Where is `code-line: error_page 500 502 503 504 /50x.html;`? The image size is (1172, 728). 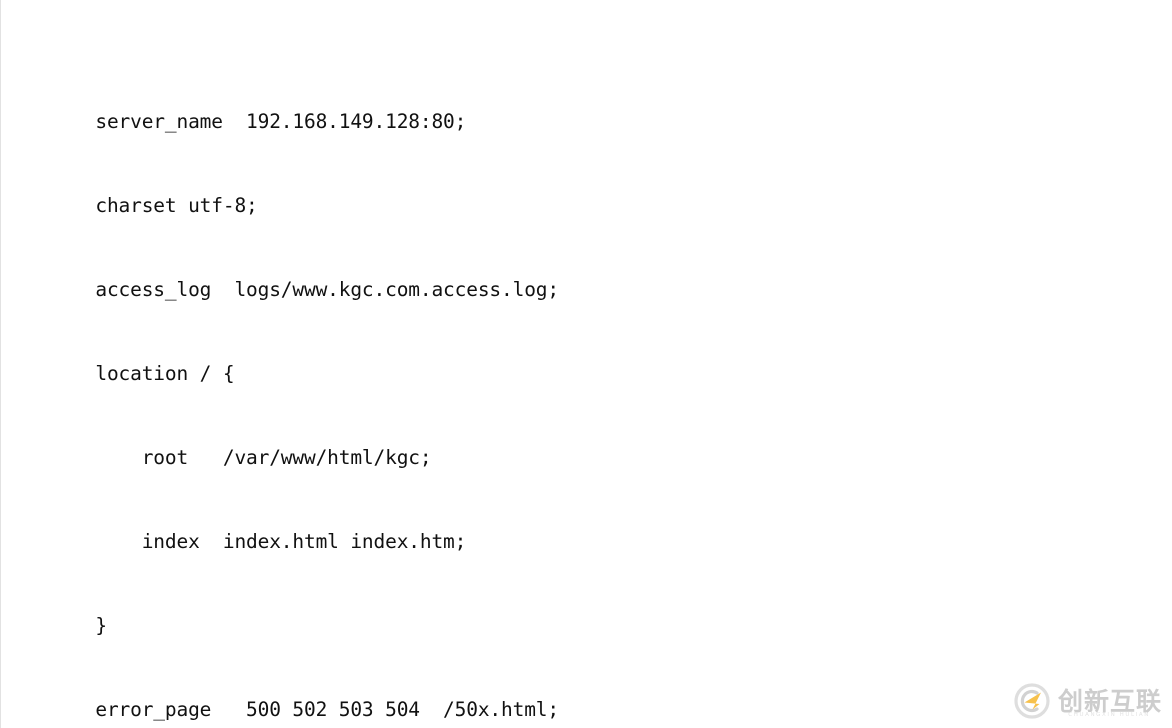 code-line: error_page 500 502 503 504 /50x.html; is located at coordinates (304, 709).